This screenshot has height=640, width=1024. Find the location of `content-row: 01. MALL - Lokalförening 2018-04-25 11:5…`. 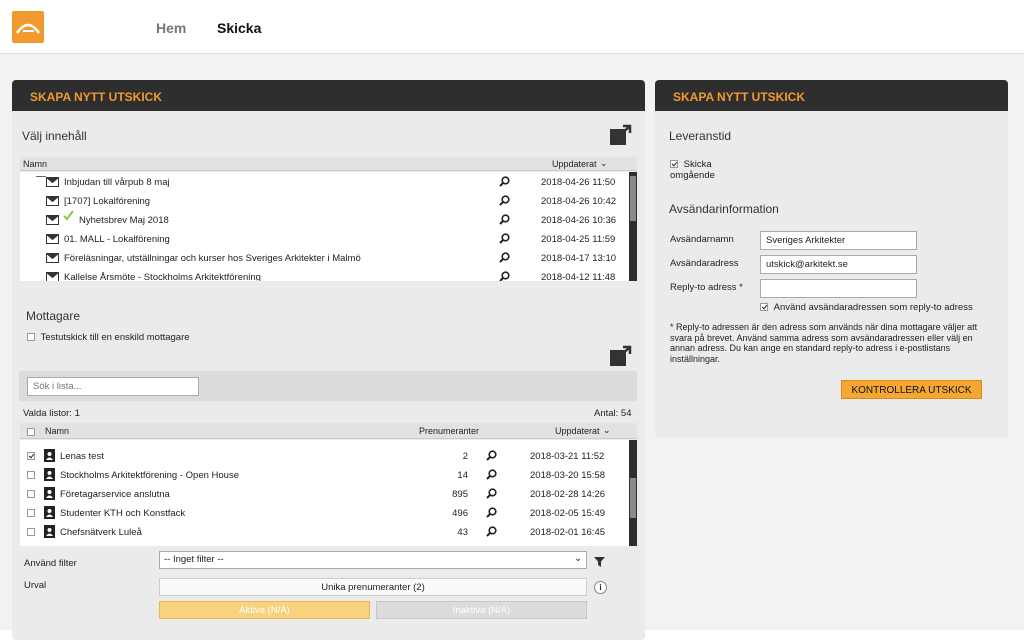

content-row: 01. MALL - Lokalförening 2018-04-25 11:5… is located at coordinates (324, 240).